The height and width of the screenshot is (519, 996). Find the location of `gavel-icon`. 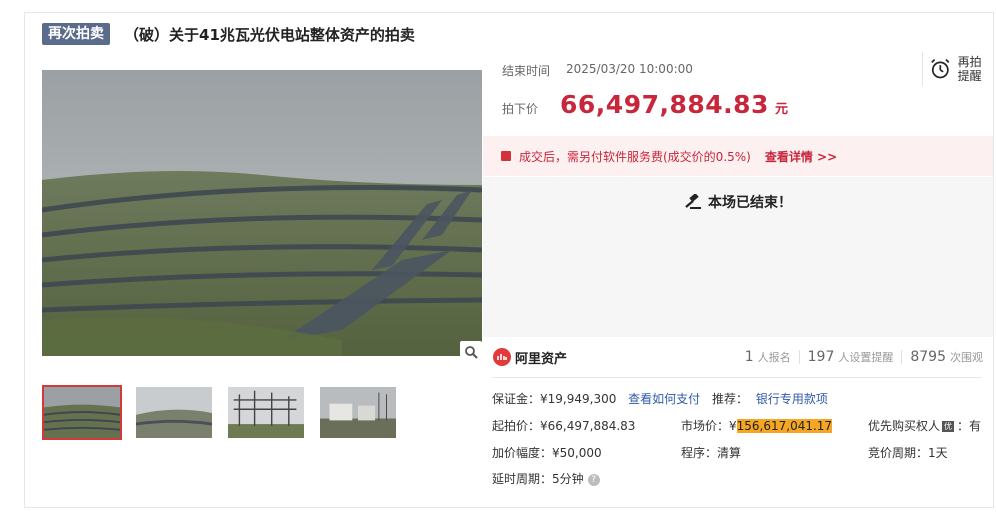

gavel-icon is located at coordinates (693, 201).